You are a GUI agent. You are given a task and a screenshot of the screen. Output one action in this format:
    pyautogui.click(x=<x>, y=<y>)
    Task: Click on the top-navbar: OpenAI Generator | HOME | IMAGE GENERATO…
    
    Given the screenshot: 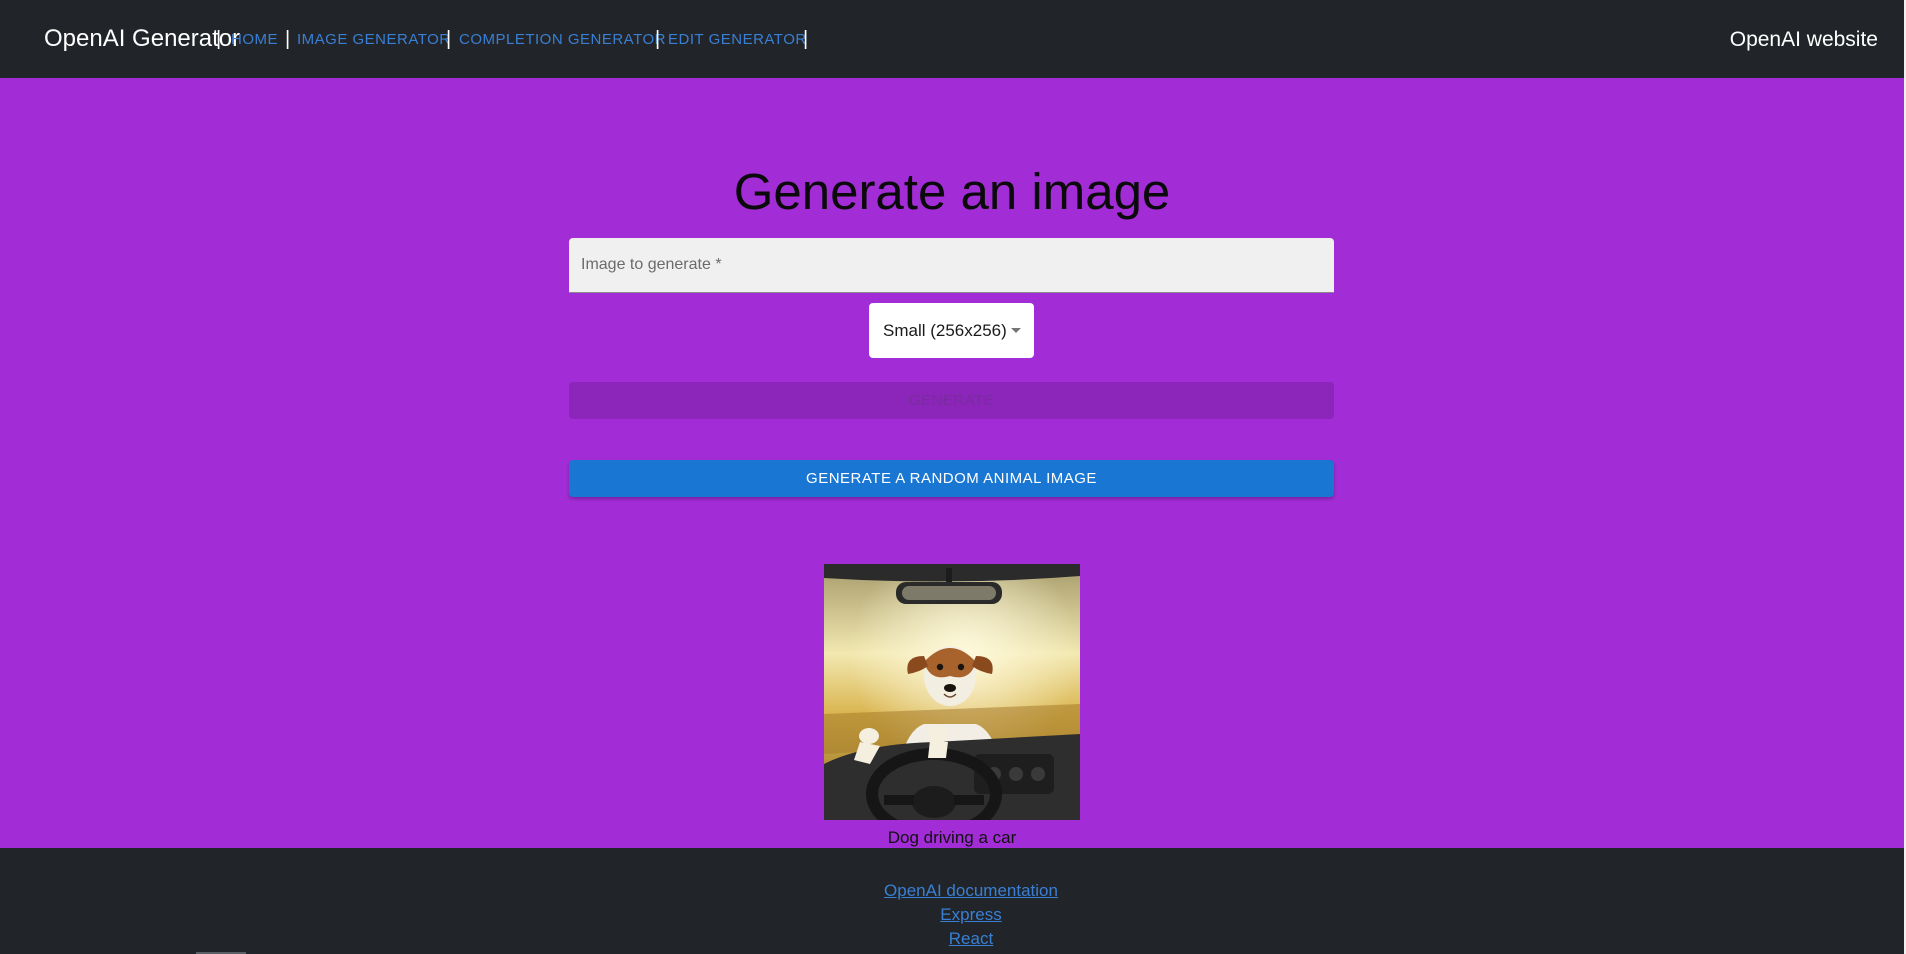 What is the action you would take?
    pyautogui.click(x=952, y=39)
    